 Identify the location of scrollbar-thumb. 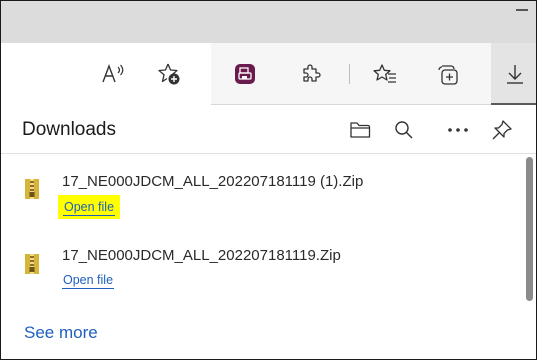
(529, 229).